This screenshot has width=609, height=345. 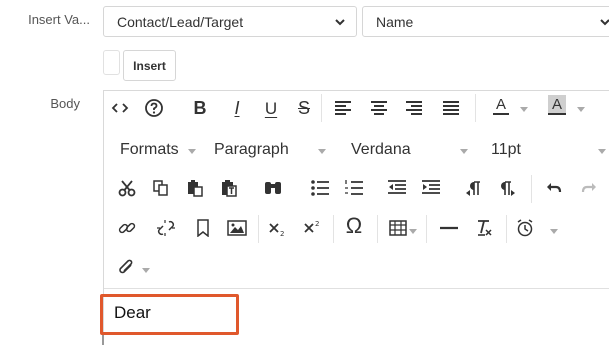 I want to click on copy-icon, so click(x=161, y=188).